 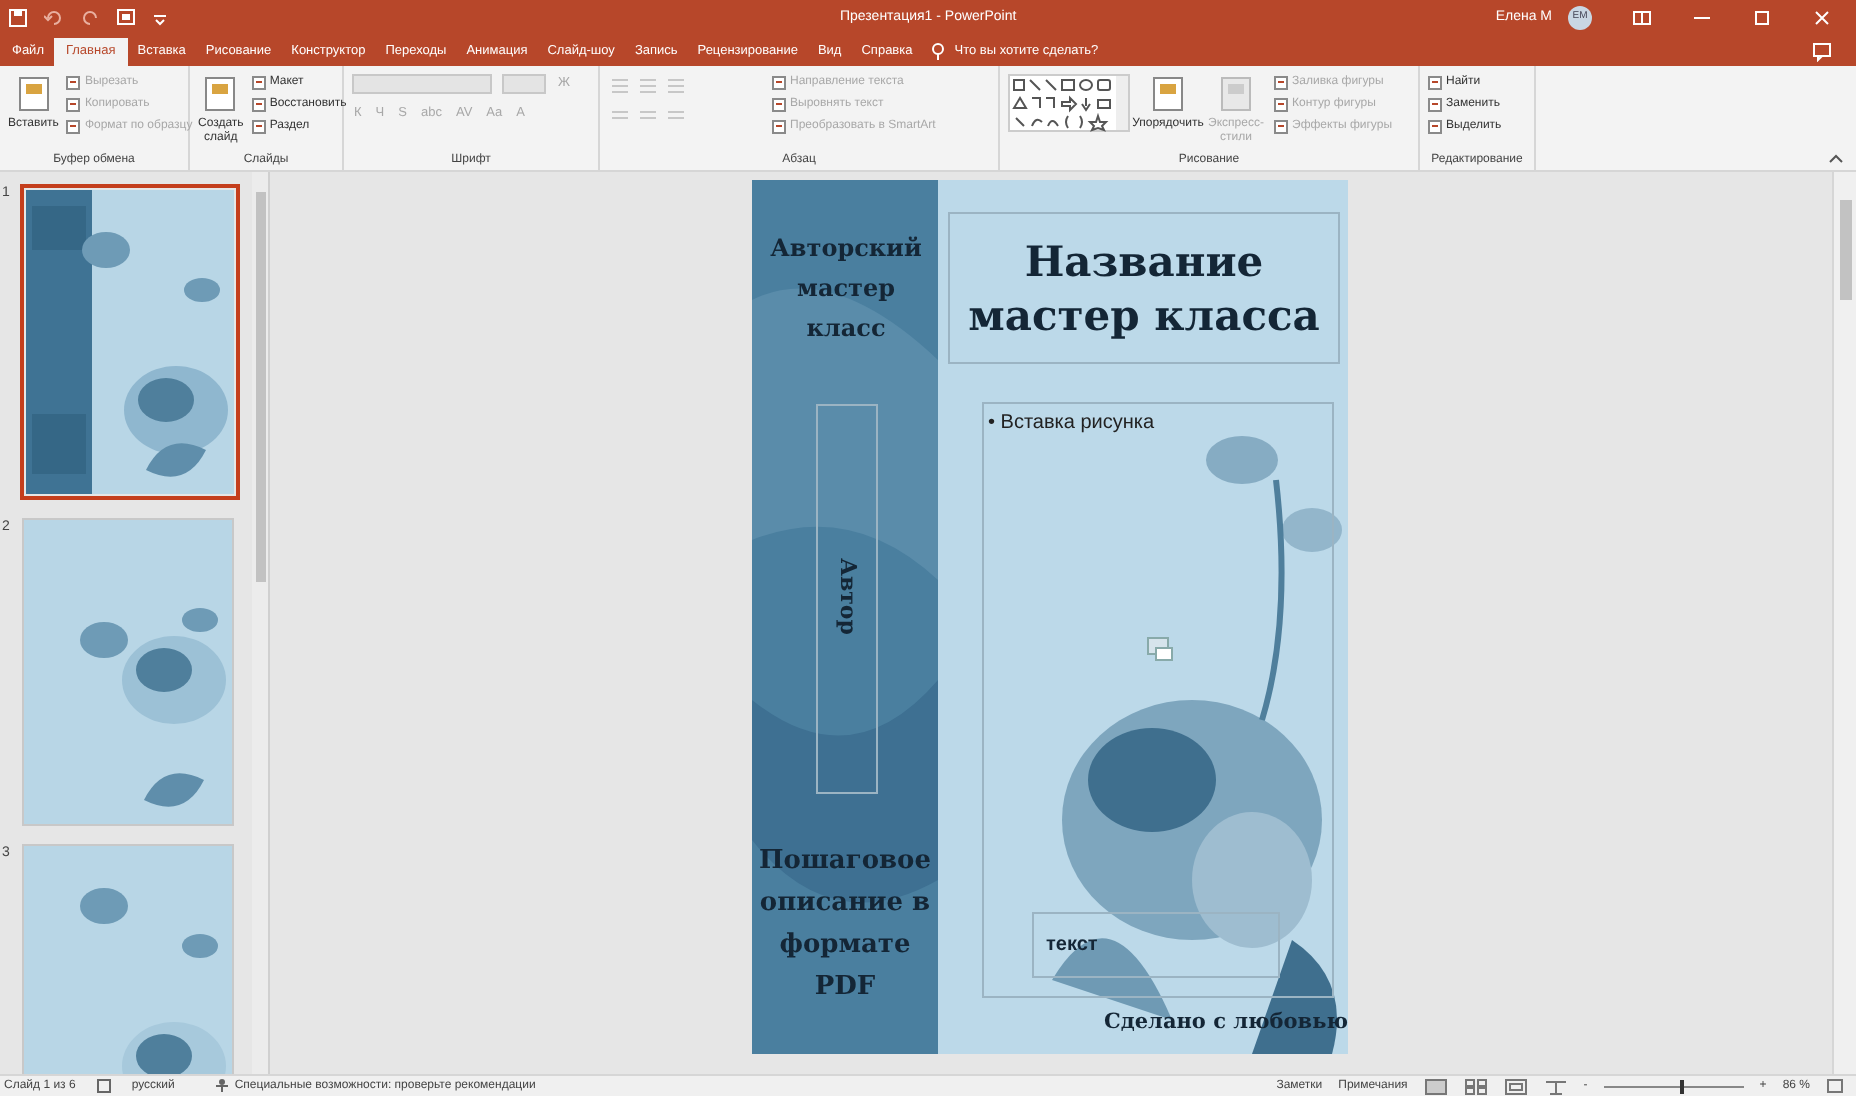 What do you see at coordinates (846, 289) in the screenshot?
I see `slide-heading: Авторский мастер класс` at bounding box center [846, 289].